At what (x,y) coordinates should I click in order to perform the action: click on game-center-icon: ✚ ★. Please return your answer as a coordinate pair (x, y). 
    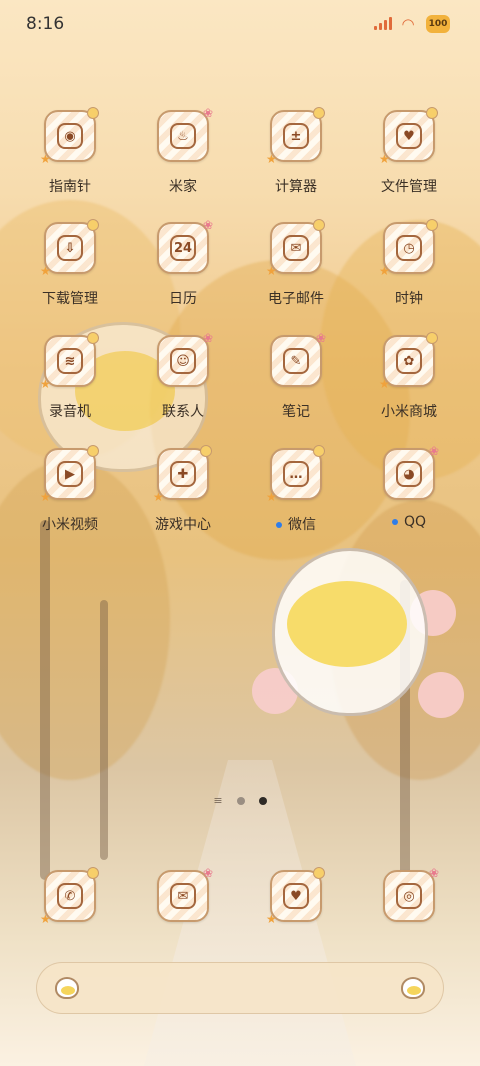
    Looking at the image, I should click on (182, 474).